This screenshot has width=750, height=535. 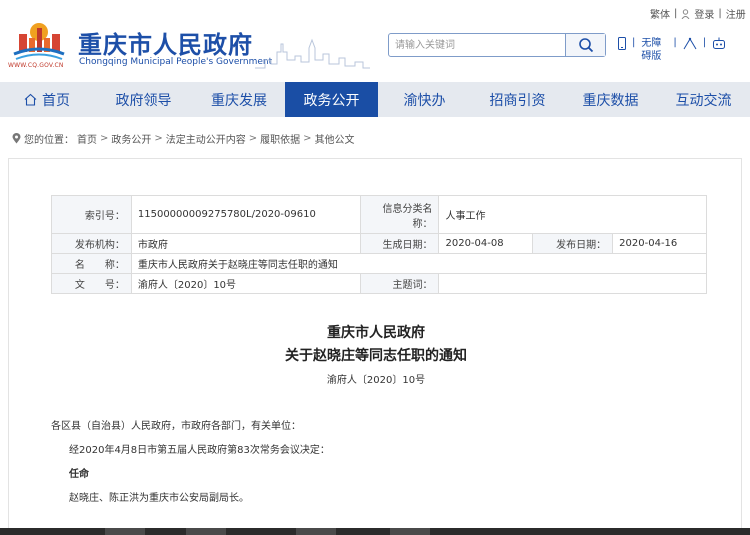 What do you see at coordinates (690, 43) in the screenshot?
I see `elder-mode-icon` at bounding box center [690, 43].